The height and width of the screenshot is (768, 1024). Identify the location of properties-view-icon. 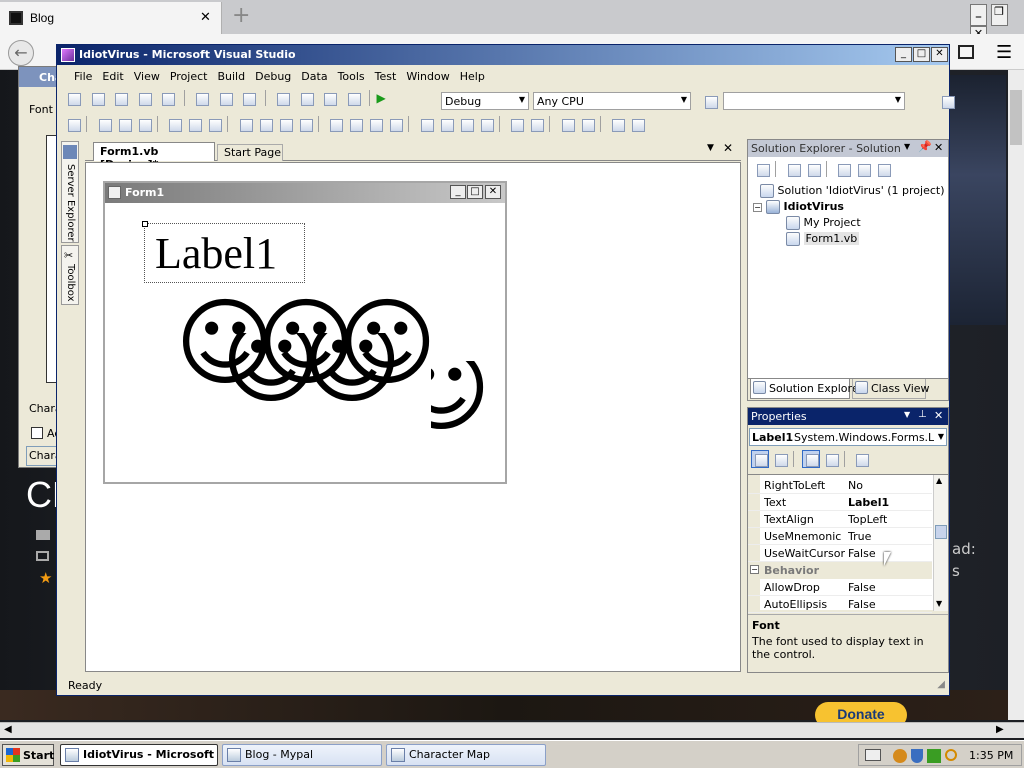
(810, 459).